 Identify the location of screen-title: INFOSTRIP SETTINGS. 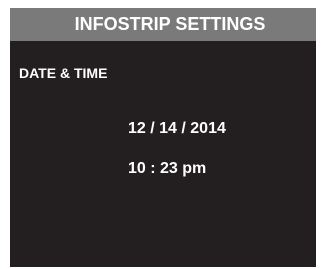
(163, 24).